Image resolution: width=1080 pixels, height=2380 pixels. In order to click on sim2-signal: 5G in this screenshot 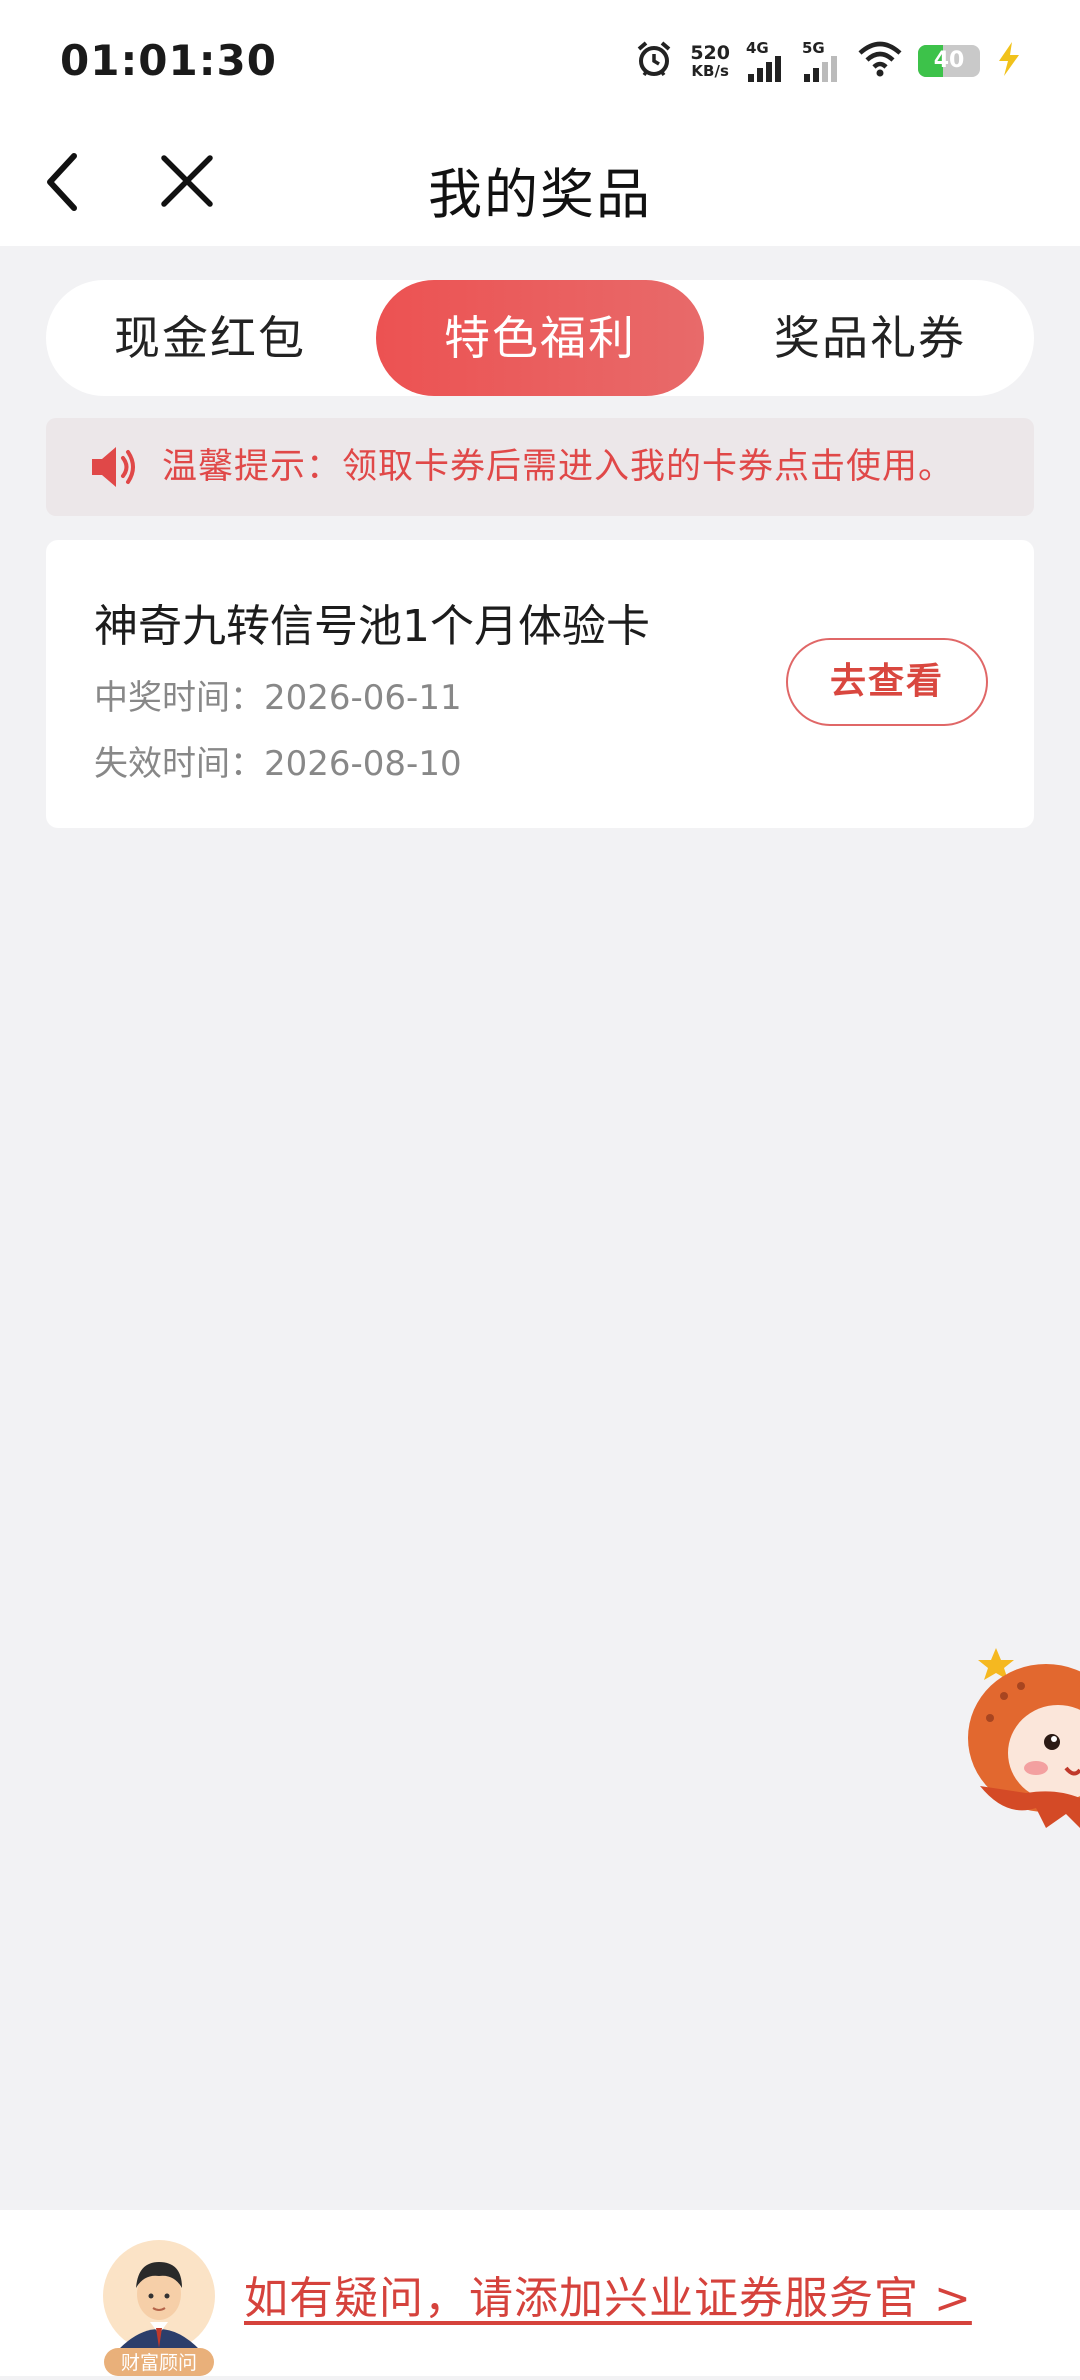, I will do `click(822, 60)`.